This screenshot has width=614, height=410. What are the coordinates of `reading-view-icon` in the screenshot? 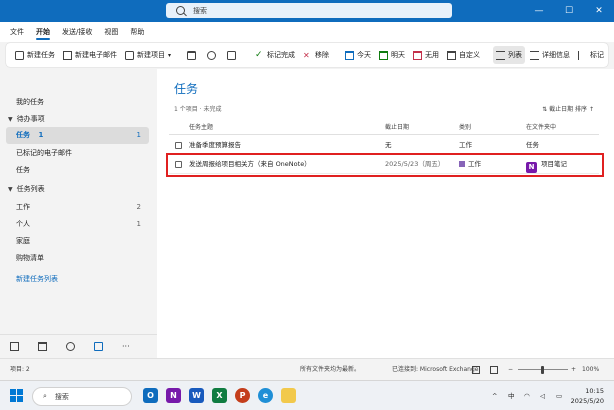 It's located at (494, 370).